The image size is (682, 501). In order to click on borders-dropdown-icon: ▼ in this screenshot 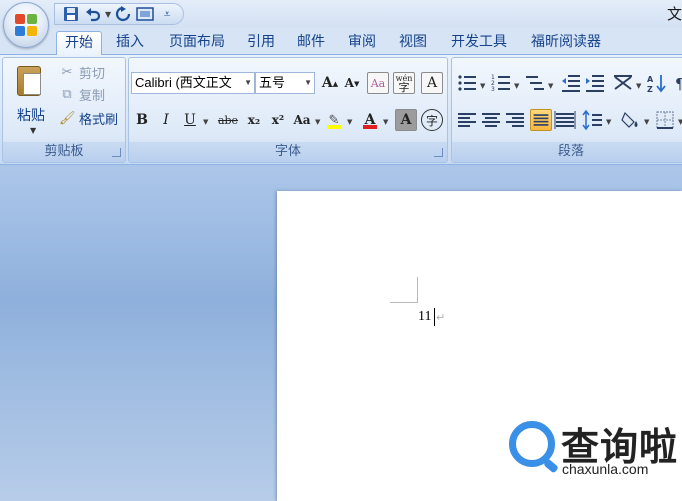, I will do `click(680, 122)`.